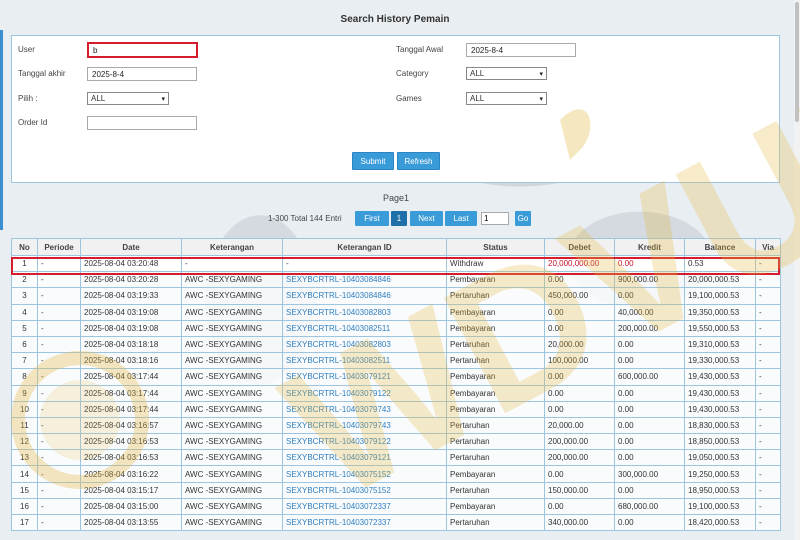 The image size is (800, 540). Describe the element at coordinates (649, 280) in the screenshot. I see `cell-kredit: 900,000.00` at that location.